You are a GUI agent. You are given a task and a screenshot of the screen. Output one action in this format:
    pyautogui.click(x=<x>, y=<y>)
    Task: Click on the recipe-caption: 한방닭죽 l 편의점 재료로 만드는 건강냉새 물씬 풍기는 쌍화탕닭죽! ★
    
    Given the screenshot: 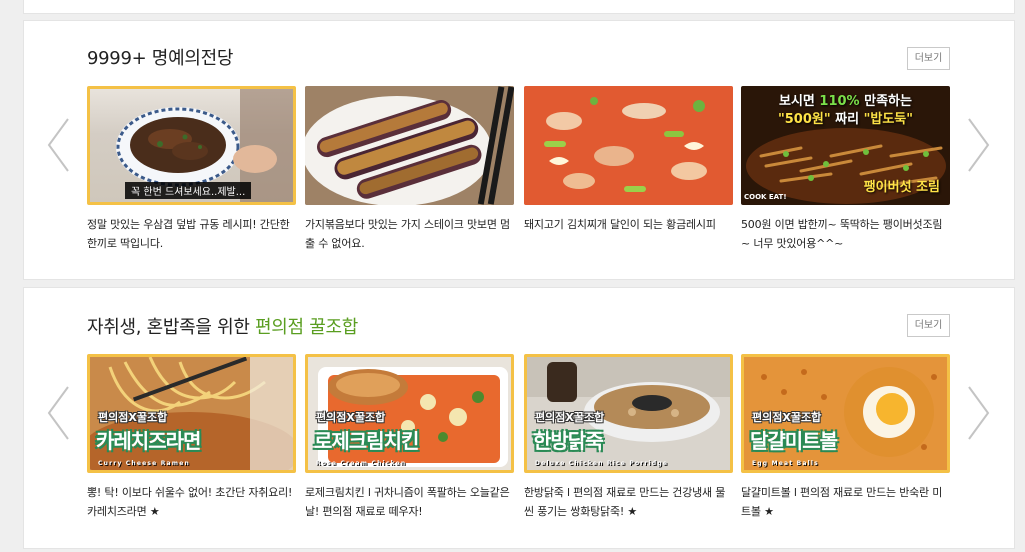 What is the action you would take?
    pyautogui.click(x=628, y=502)
    